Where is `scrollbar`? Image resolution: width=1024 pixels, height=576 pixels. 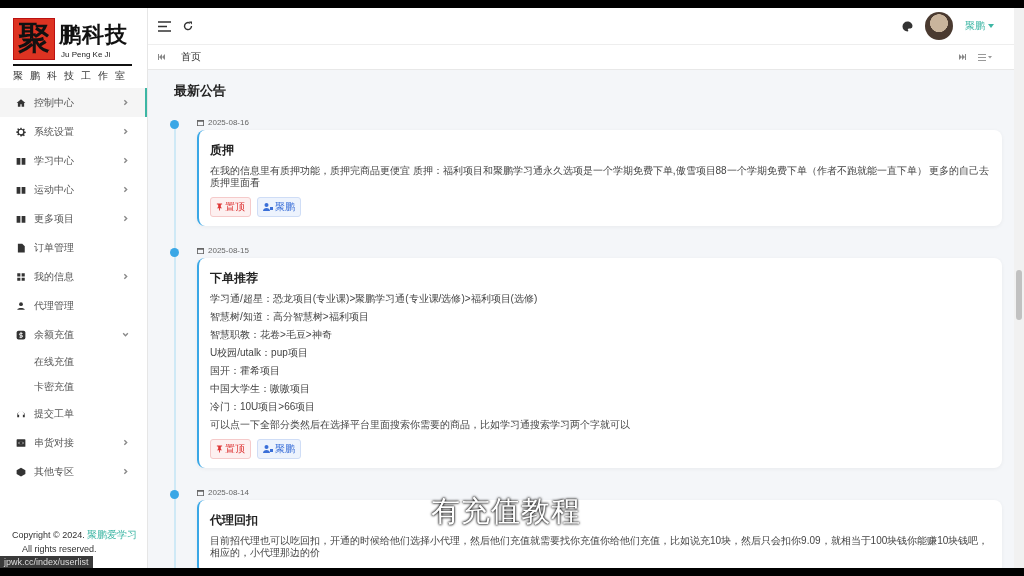
scrollbar is located at coordinates (1019, 288).